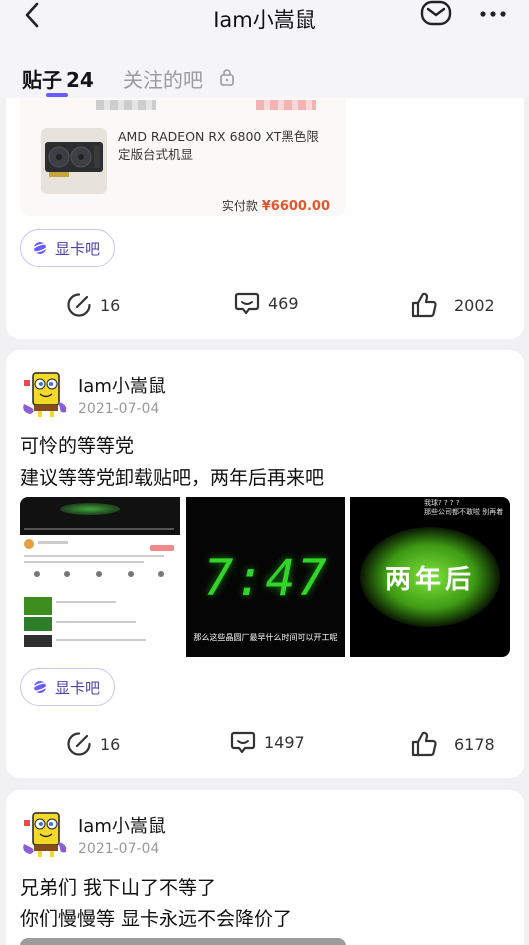 The height and width of the screenshot is (945, 529). Describe the element at coordinates (77, 444) in the screenshot. I see `post-title: 可怜的等等党` at that location.